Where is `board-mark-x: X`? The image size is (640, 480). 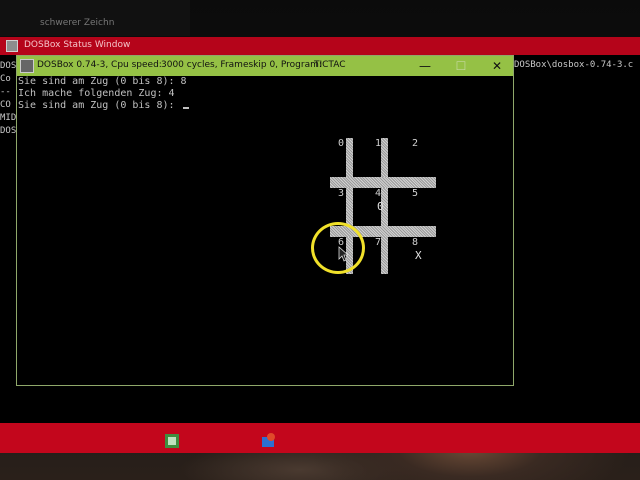
board-mark-x: X is located at coordinates (418, 255).